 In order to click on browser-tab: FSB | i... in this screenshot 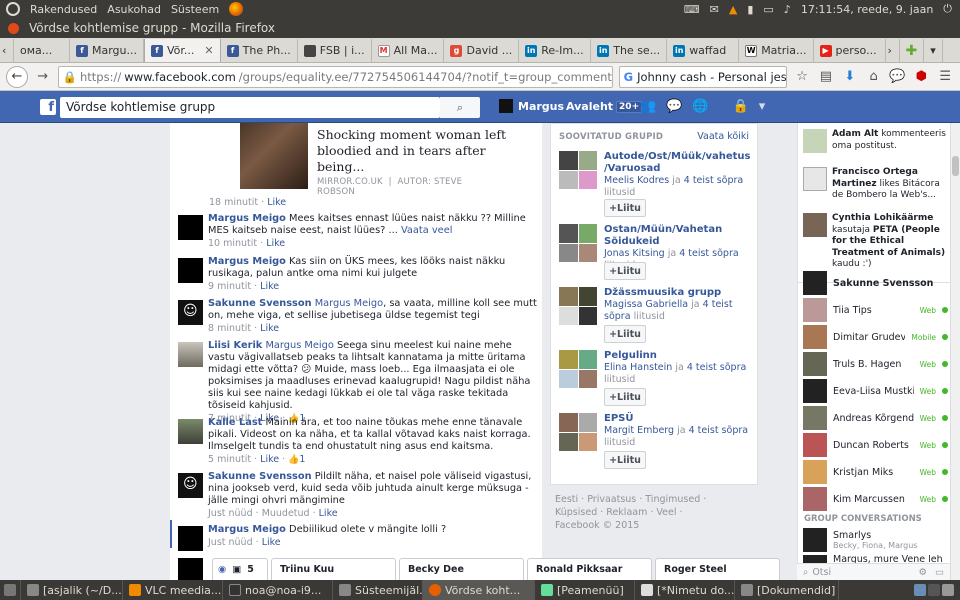, I will do `click(335, 50)`.